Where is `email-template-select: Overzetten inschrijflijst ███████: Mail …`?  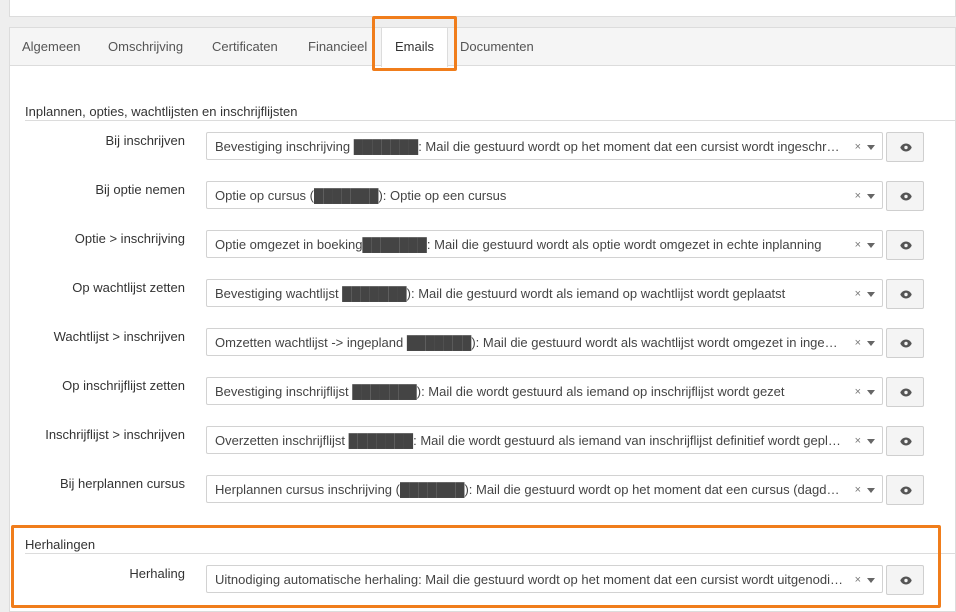
email-template-select: Overzetten inschrijflijst ███████: Mail … is located at coordinates (544, 440).